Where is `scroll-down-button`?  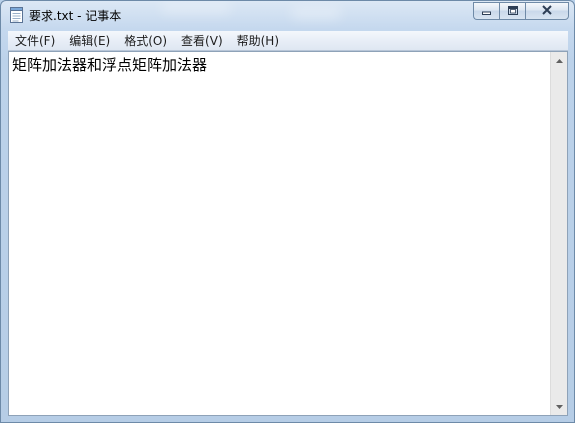
scroll-down-button is located at coordinates (559, 406).